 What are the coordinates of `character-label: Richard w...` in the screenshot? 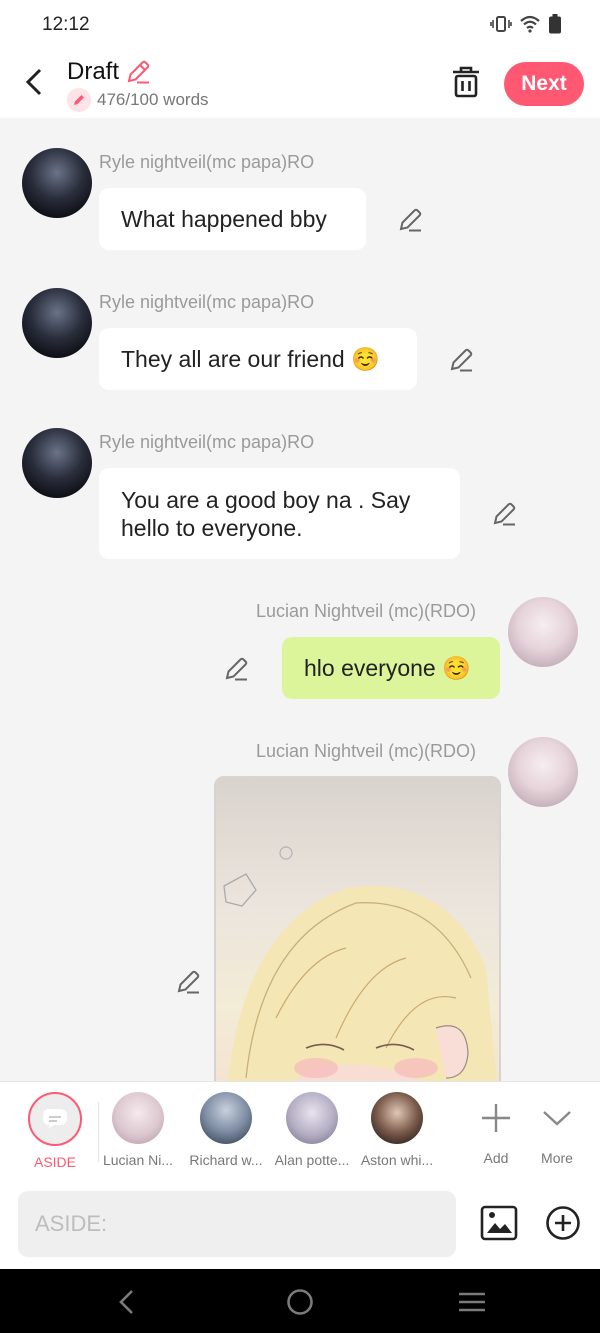 It's located at (226, 1160).